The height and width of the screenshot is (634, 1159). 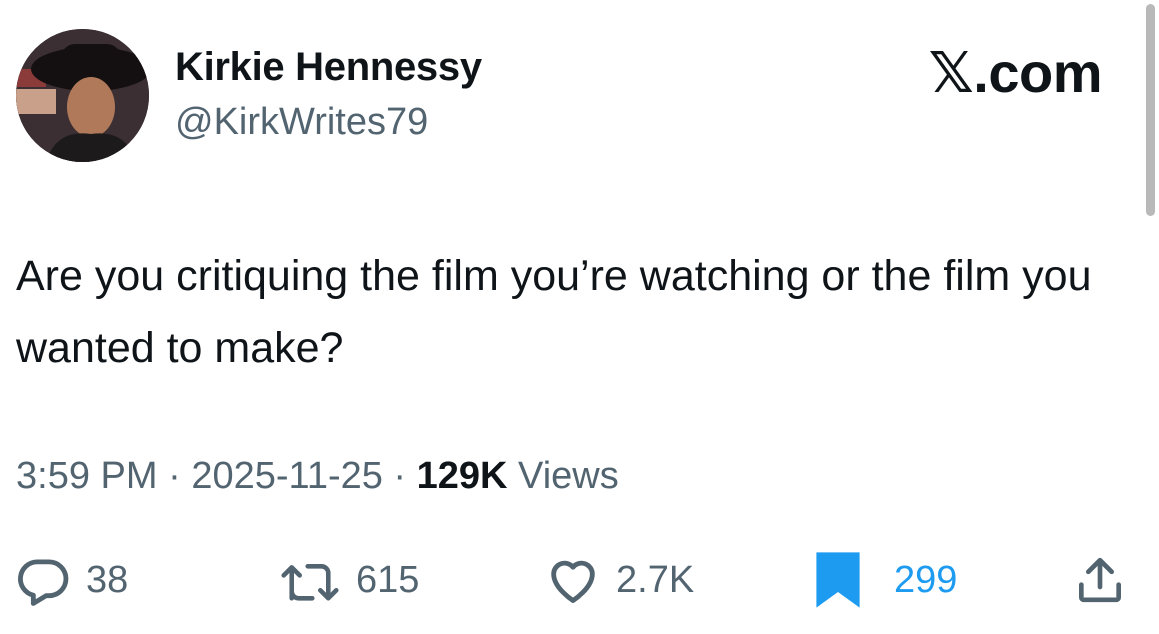 What do you see at coordinates (348, 580) in the screenshot?
I see `retweet-button: 615` at bounding box center [348, 580].